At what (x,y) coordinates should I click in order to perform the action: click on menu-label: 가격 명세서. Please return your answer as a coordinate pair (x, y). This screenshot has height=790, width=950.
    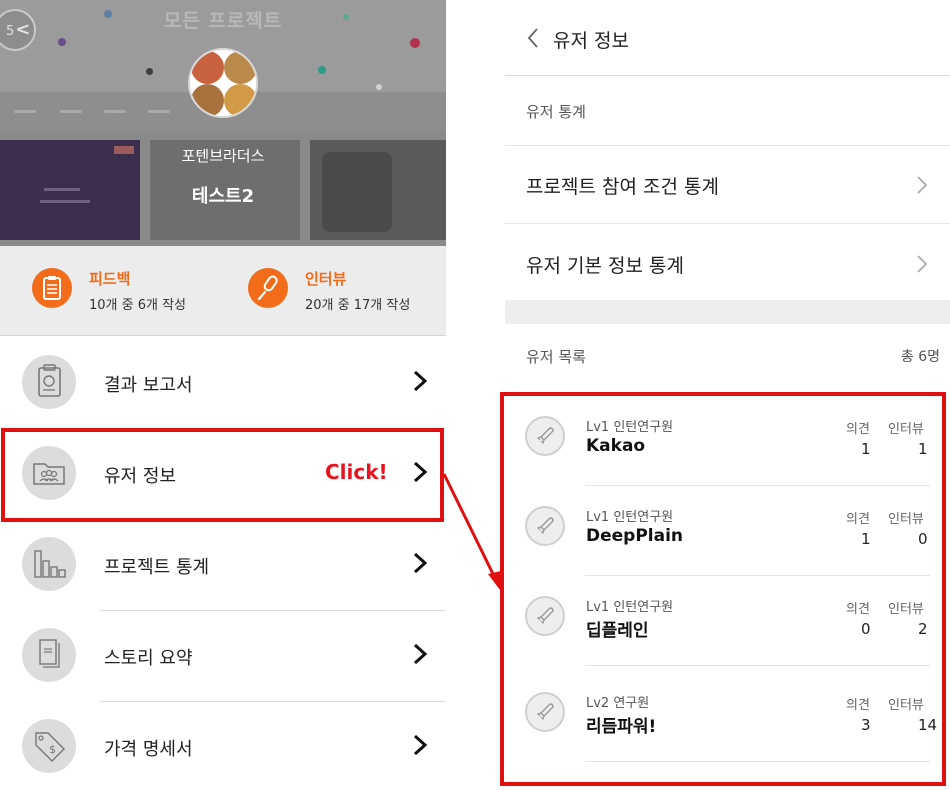
    Looking at the image, I should click on (148, 749).